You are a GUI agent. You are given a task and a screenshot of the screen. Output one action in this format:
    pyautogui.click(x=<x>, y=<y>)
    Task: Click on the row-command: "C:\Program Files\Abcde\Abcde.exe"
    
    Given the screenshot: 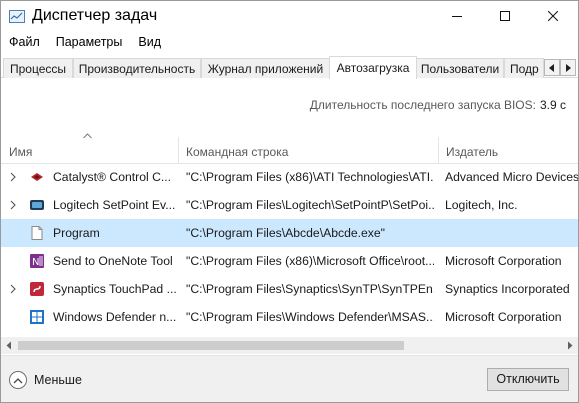 What is the action you would take?
    pyautogui.click(x=285, y=233)
    